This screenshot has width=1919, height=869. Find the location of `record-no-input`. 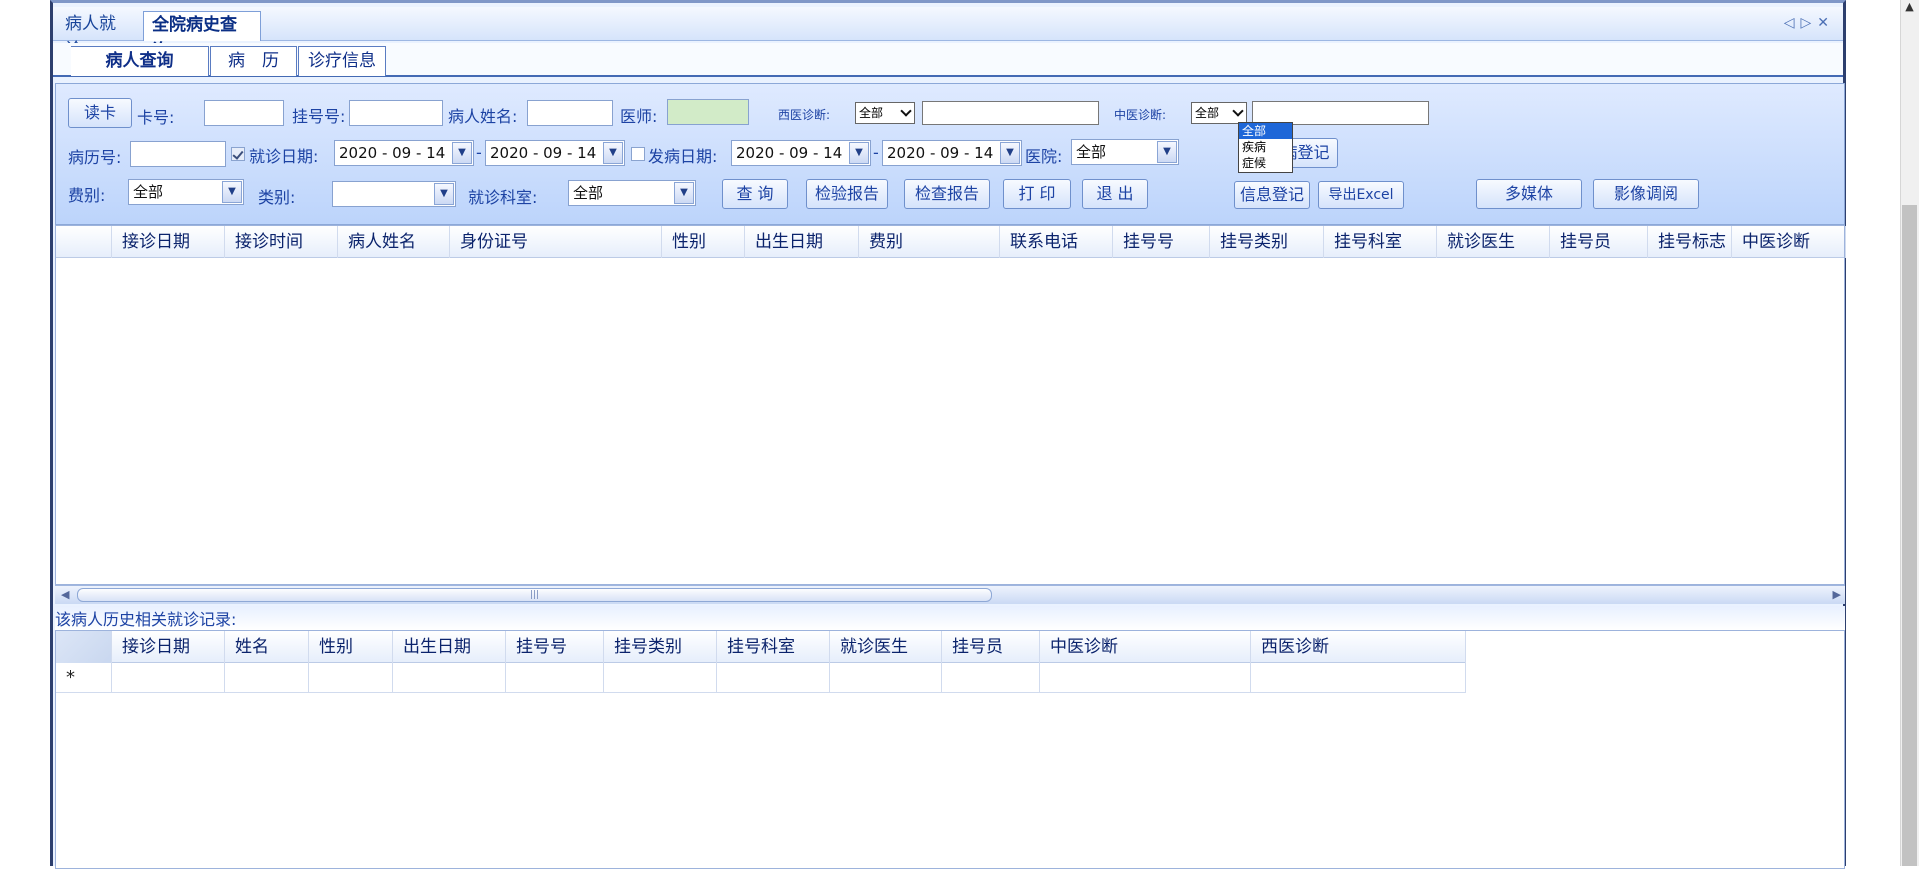

record-no-input is located at coordinates (178, 154).